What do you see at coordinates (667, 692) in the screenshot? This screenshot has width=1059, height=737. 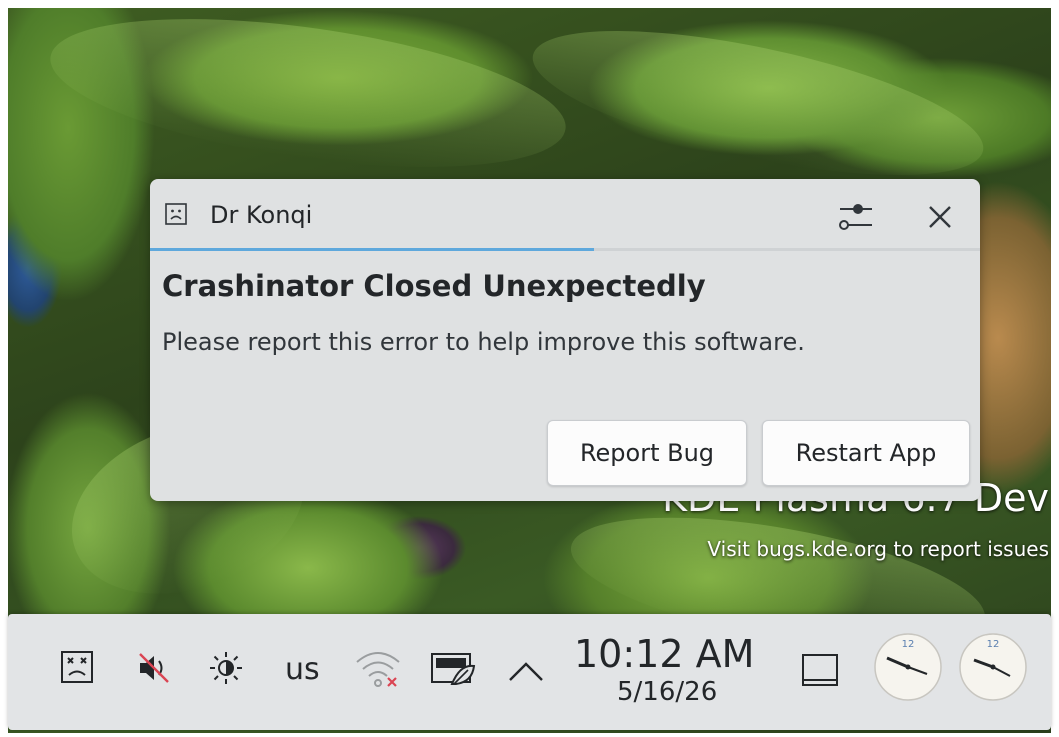 I see `clock-date: 5/16/26` at bounding box center [667, 692].